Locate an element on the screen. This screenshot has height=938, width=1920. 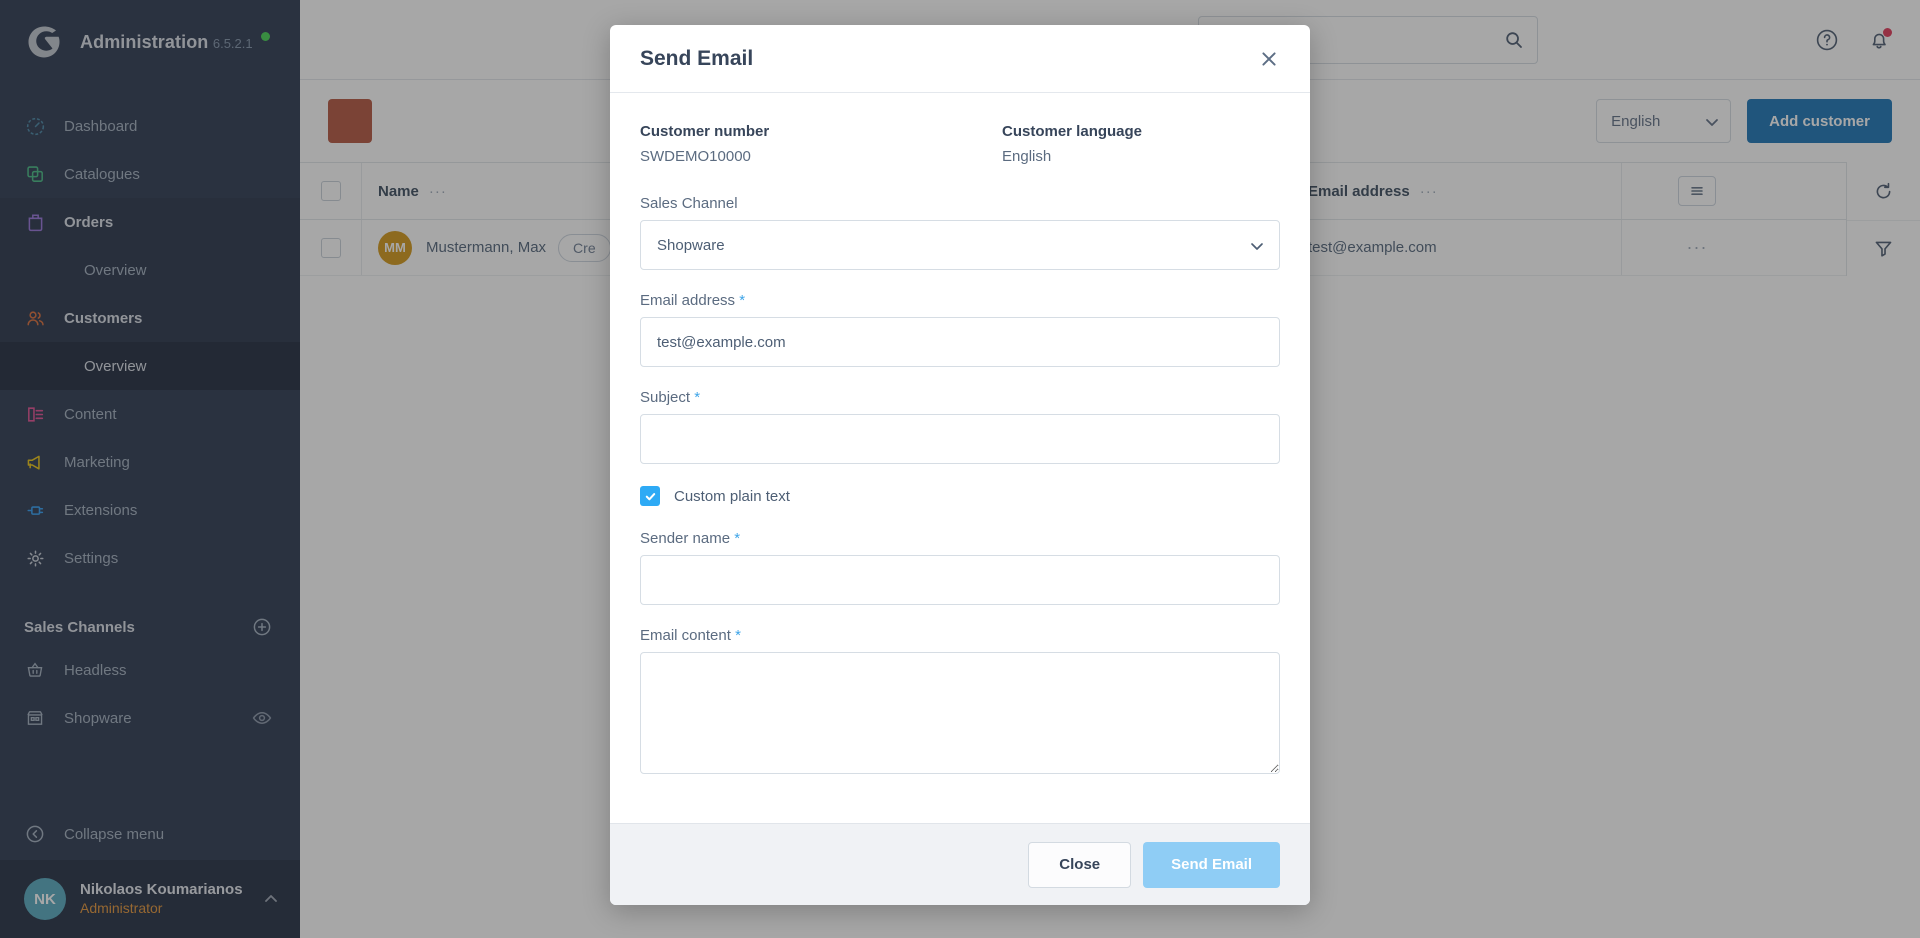
send-email-button: Send Email is located at coordinates (1211, 864).